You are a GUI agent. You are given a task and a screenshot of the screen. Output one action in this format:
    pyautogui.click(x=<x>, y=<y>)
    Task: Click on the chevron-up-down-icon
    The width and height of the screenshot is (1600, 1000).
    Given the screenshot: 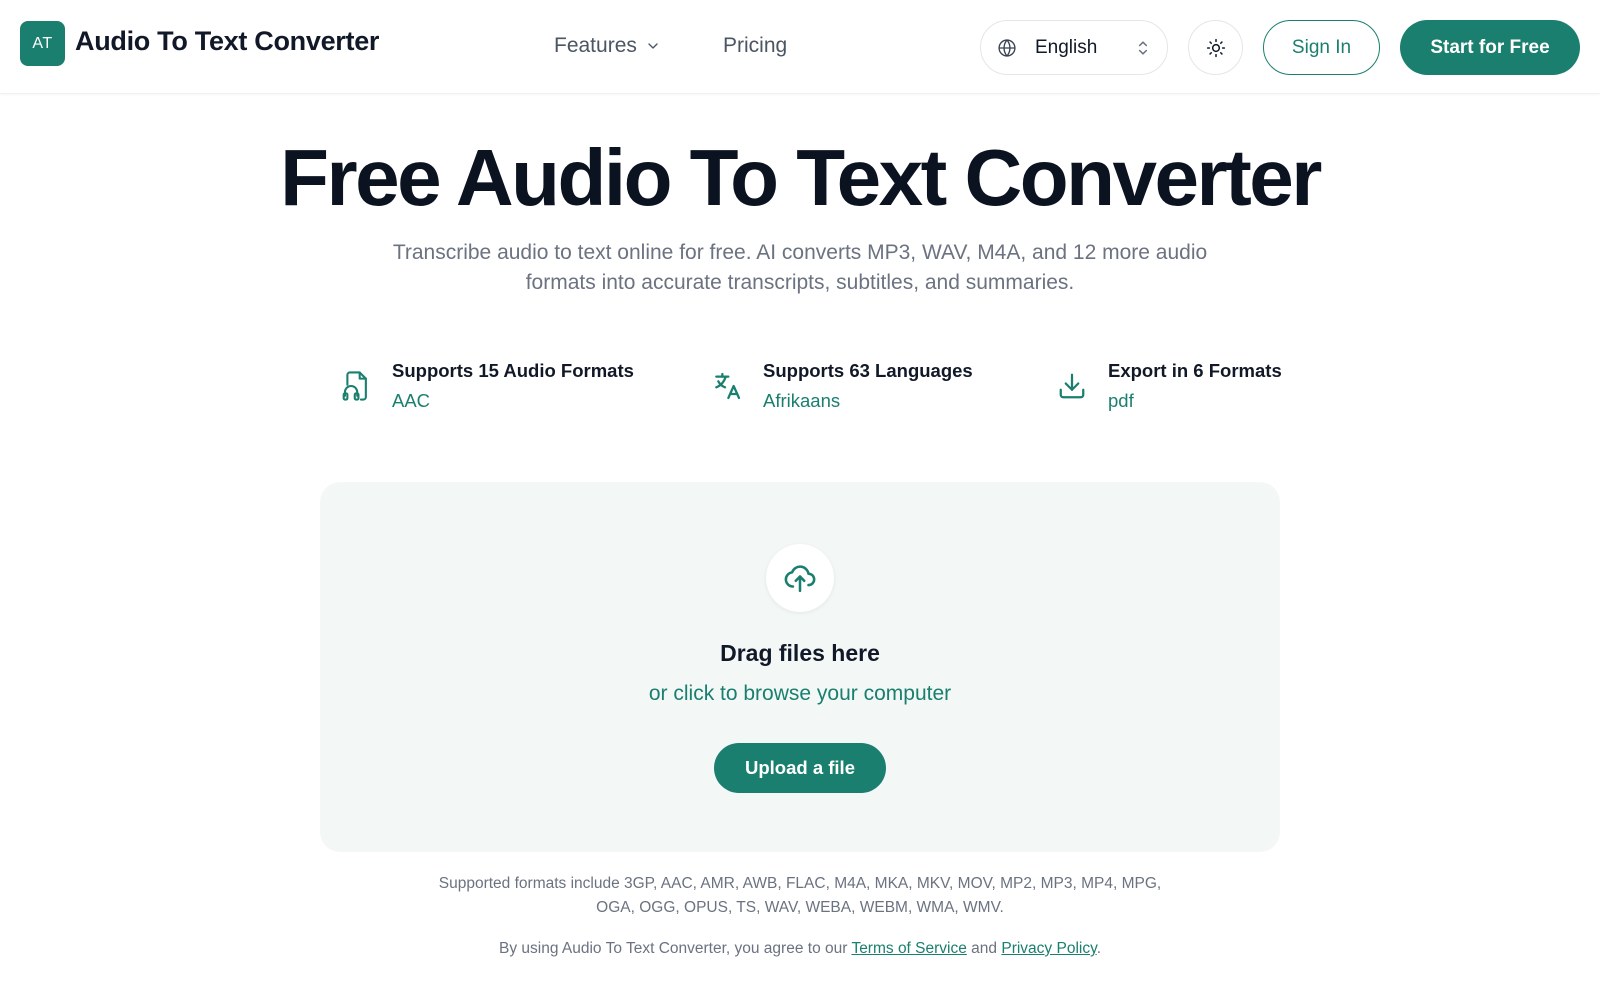 What is the action you would take?
    pyautogui.click(x=1143, y=47)
    